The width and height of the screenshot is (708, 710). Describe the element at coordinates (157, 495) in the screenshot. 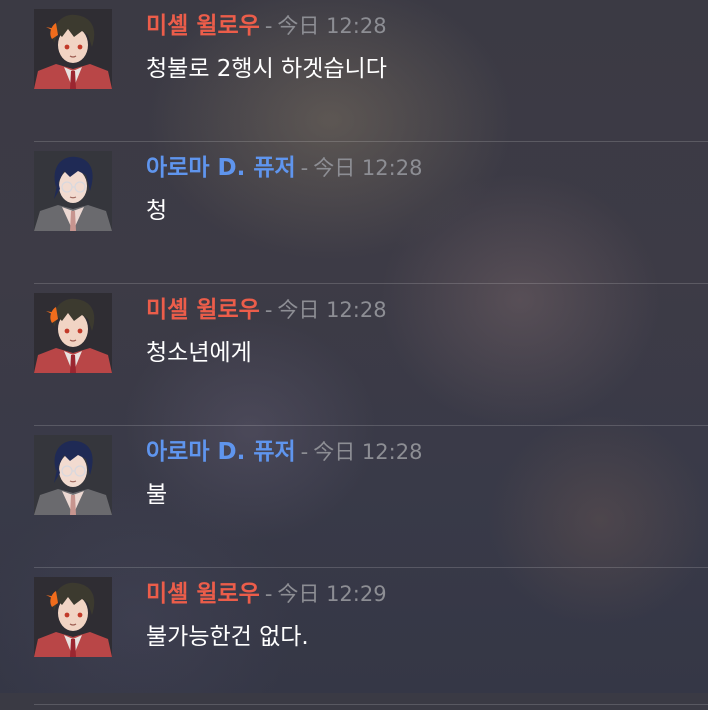

I see `message-content: 불` at that location.